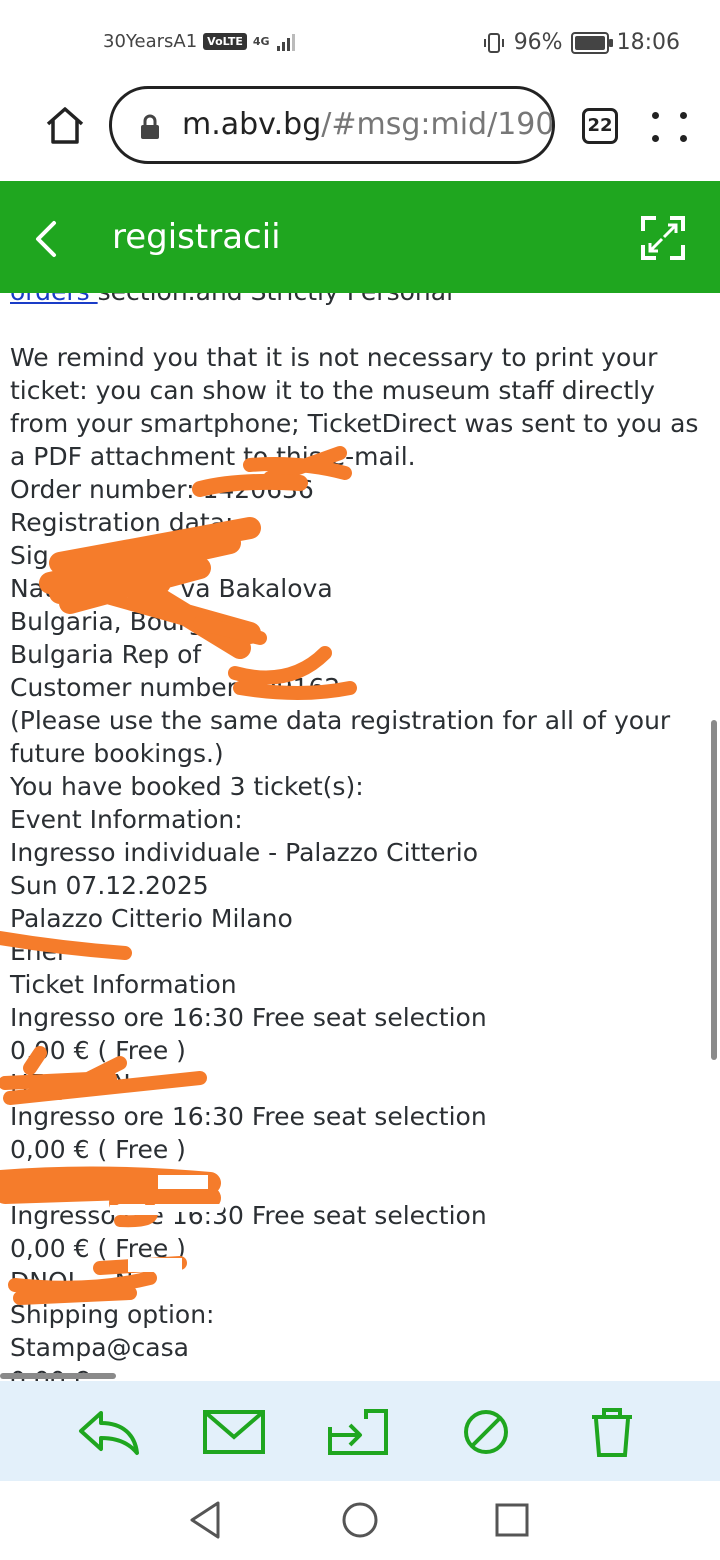 This screenshot has width=720, height=1560. I want to click on horizontal-scrollbar, so click(58, 1376).